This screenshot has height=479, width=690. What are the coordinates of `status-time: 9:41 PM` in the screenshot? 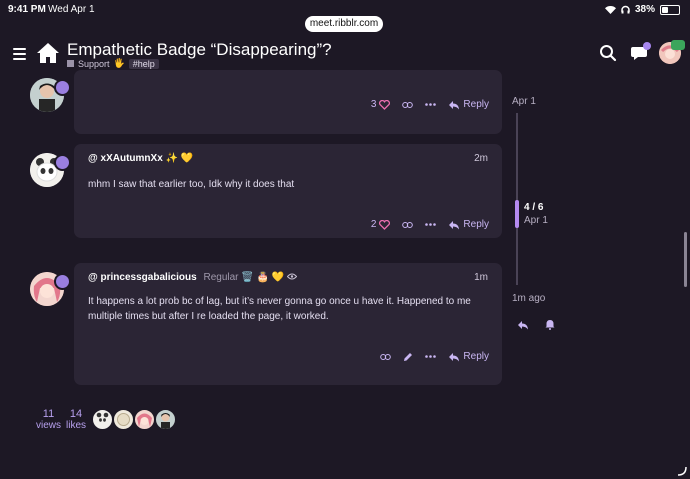 It's located at (27, 9).